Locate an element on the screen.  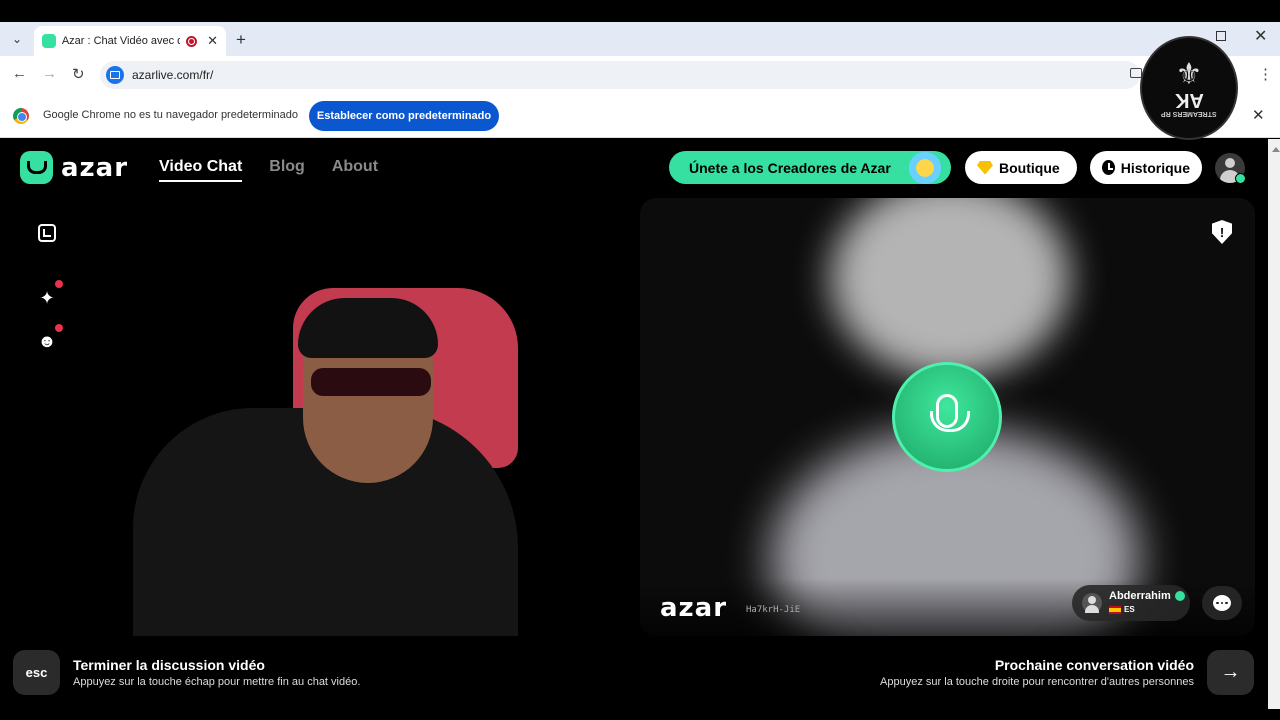
partner-name: Abderrahim is located at coordinates (1140, 596).